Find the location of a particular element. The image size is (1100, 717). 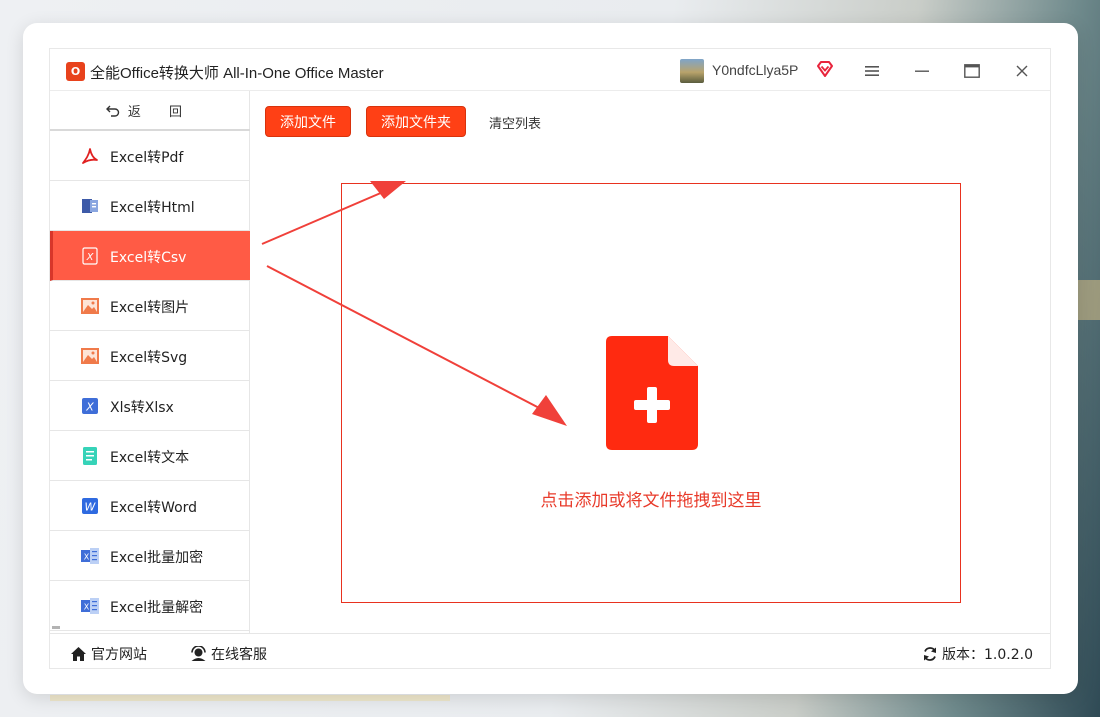

sidebar-item-excel-batch-encrypt: X Excel批量加密 is located at coordinates (150, 556).